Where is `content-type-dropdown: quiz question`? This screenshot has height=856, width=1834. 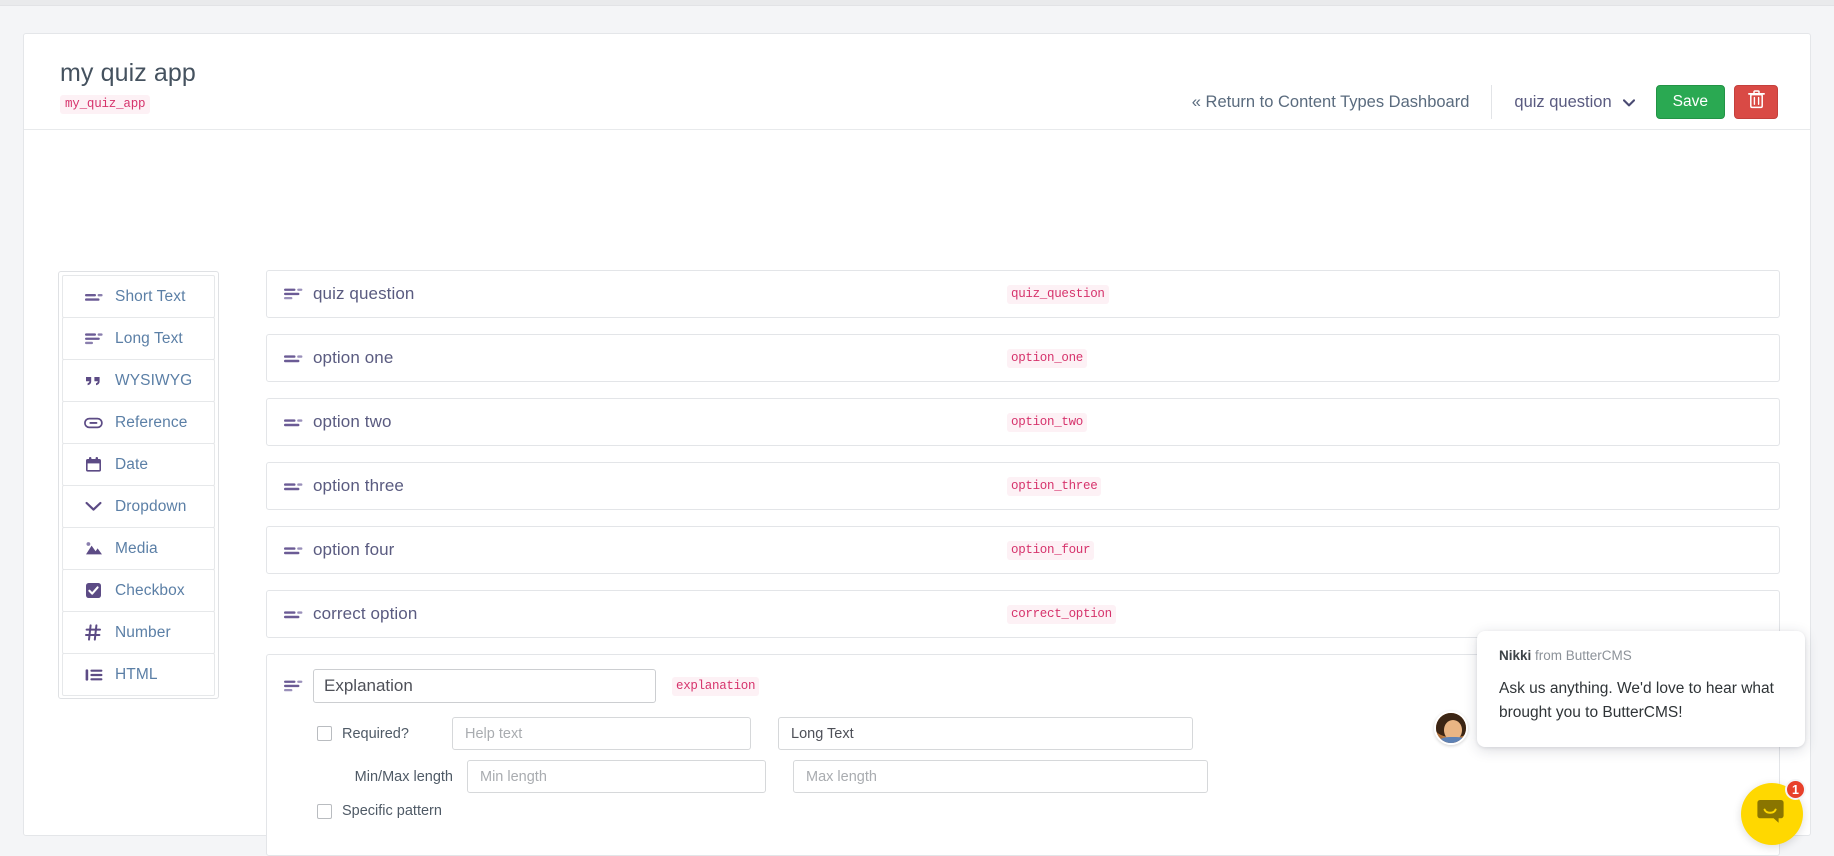 content-type-dropdown: quiz question is located at coordinates (1573, 102).